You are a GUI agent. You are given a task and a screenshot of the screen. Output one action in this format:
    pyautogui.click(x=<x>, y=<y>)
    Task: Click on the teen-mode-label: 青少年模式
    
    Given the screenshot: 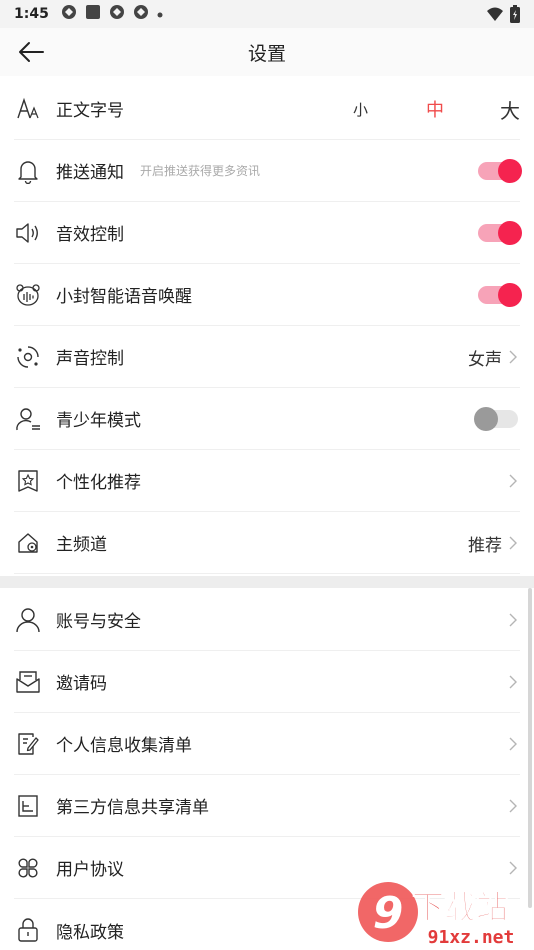 What is the action you would take?
    pyautogui.click(x=98, y=421)
    